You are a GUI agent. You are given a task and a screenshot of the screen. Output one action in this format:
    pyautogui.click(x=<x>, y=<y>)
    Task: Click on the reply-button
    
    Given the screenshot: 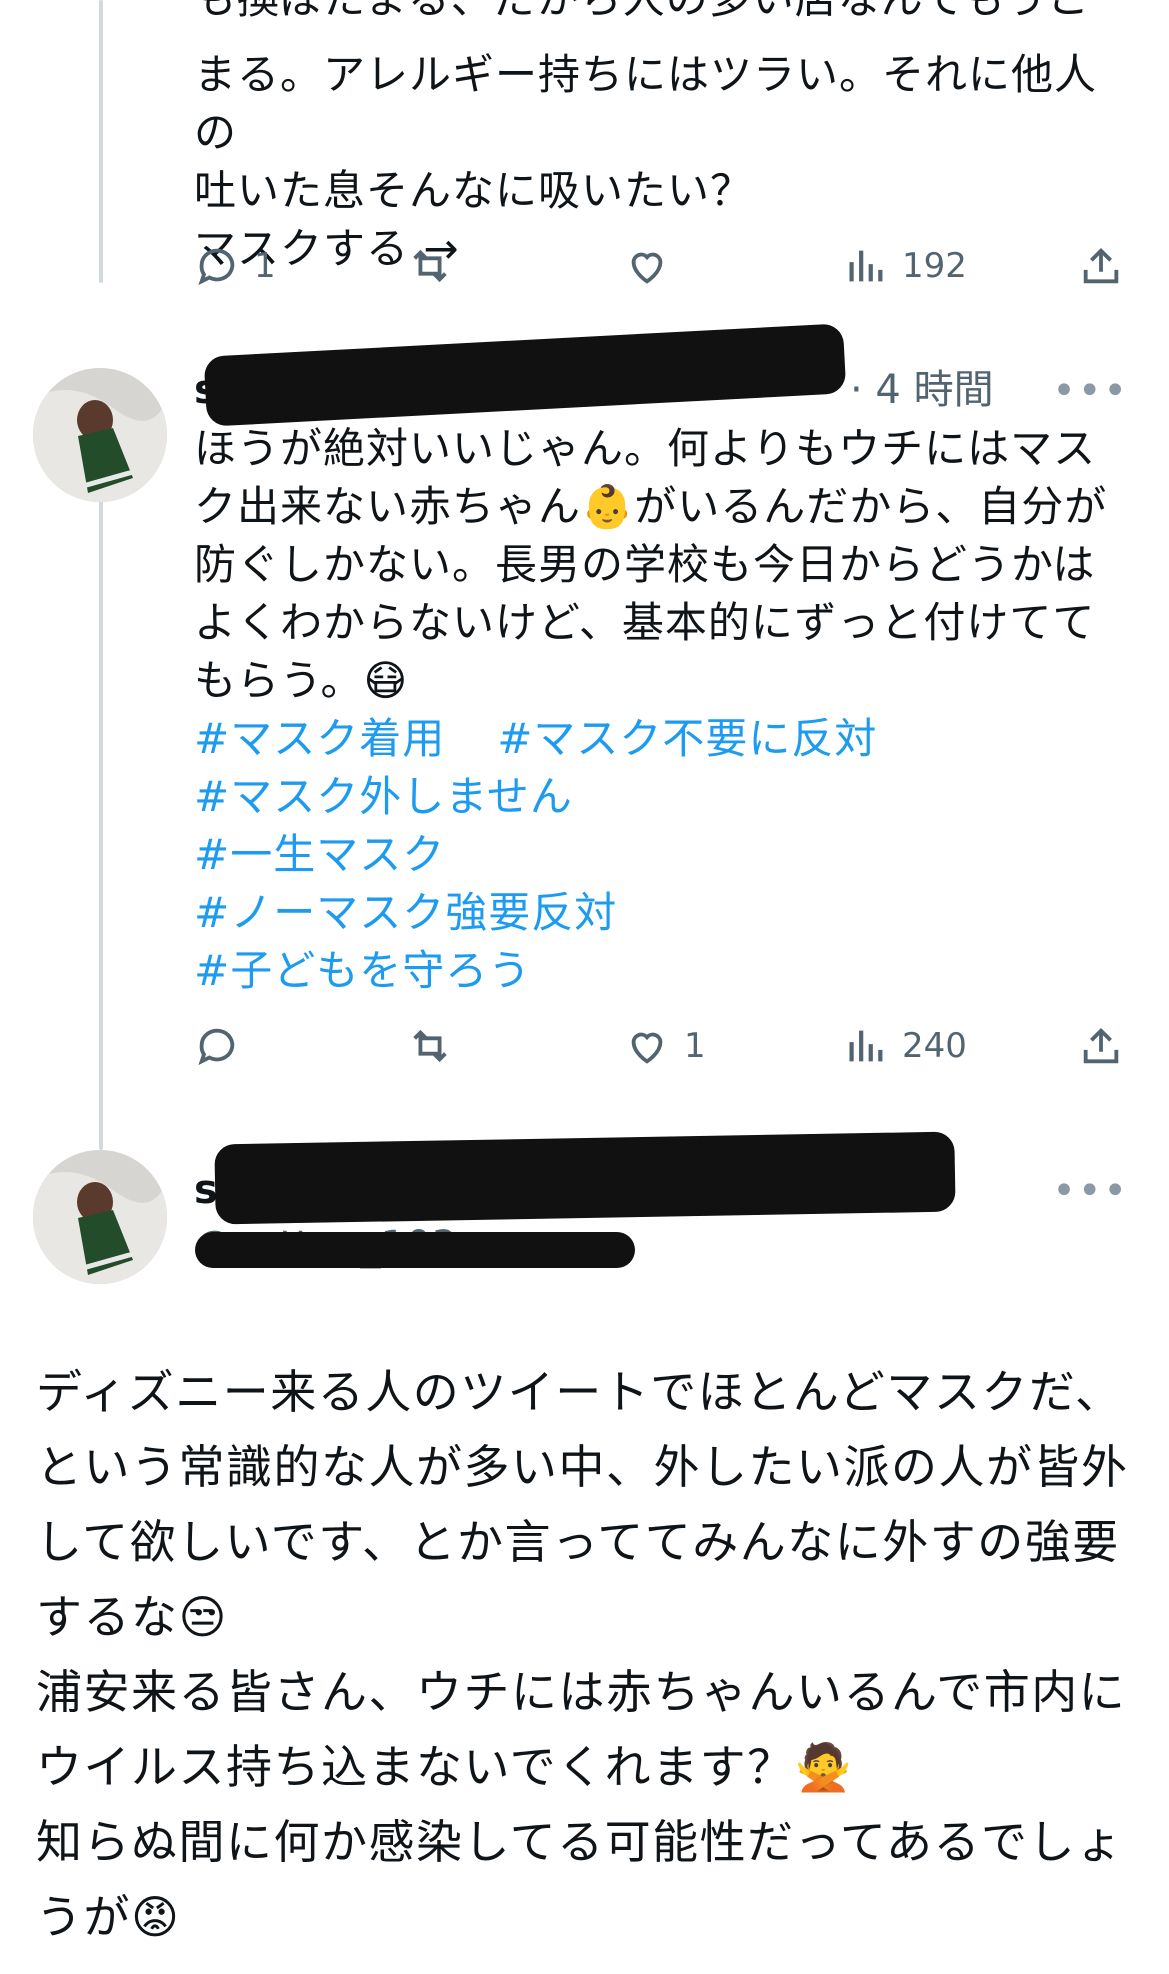 What is the action you would take?
    pyautogui.click(x=217, y=1046)
    